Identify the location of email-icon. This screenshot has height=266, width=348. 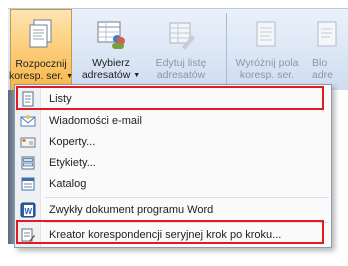
(28, 121).